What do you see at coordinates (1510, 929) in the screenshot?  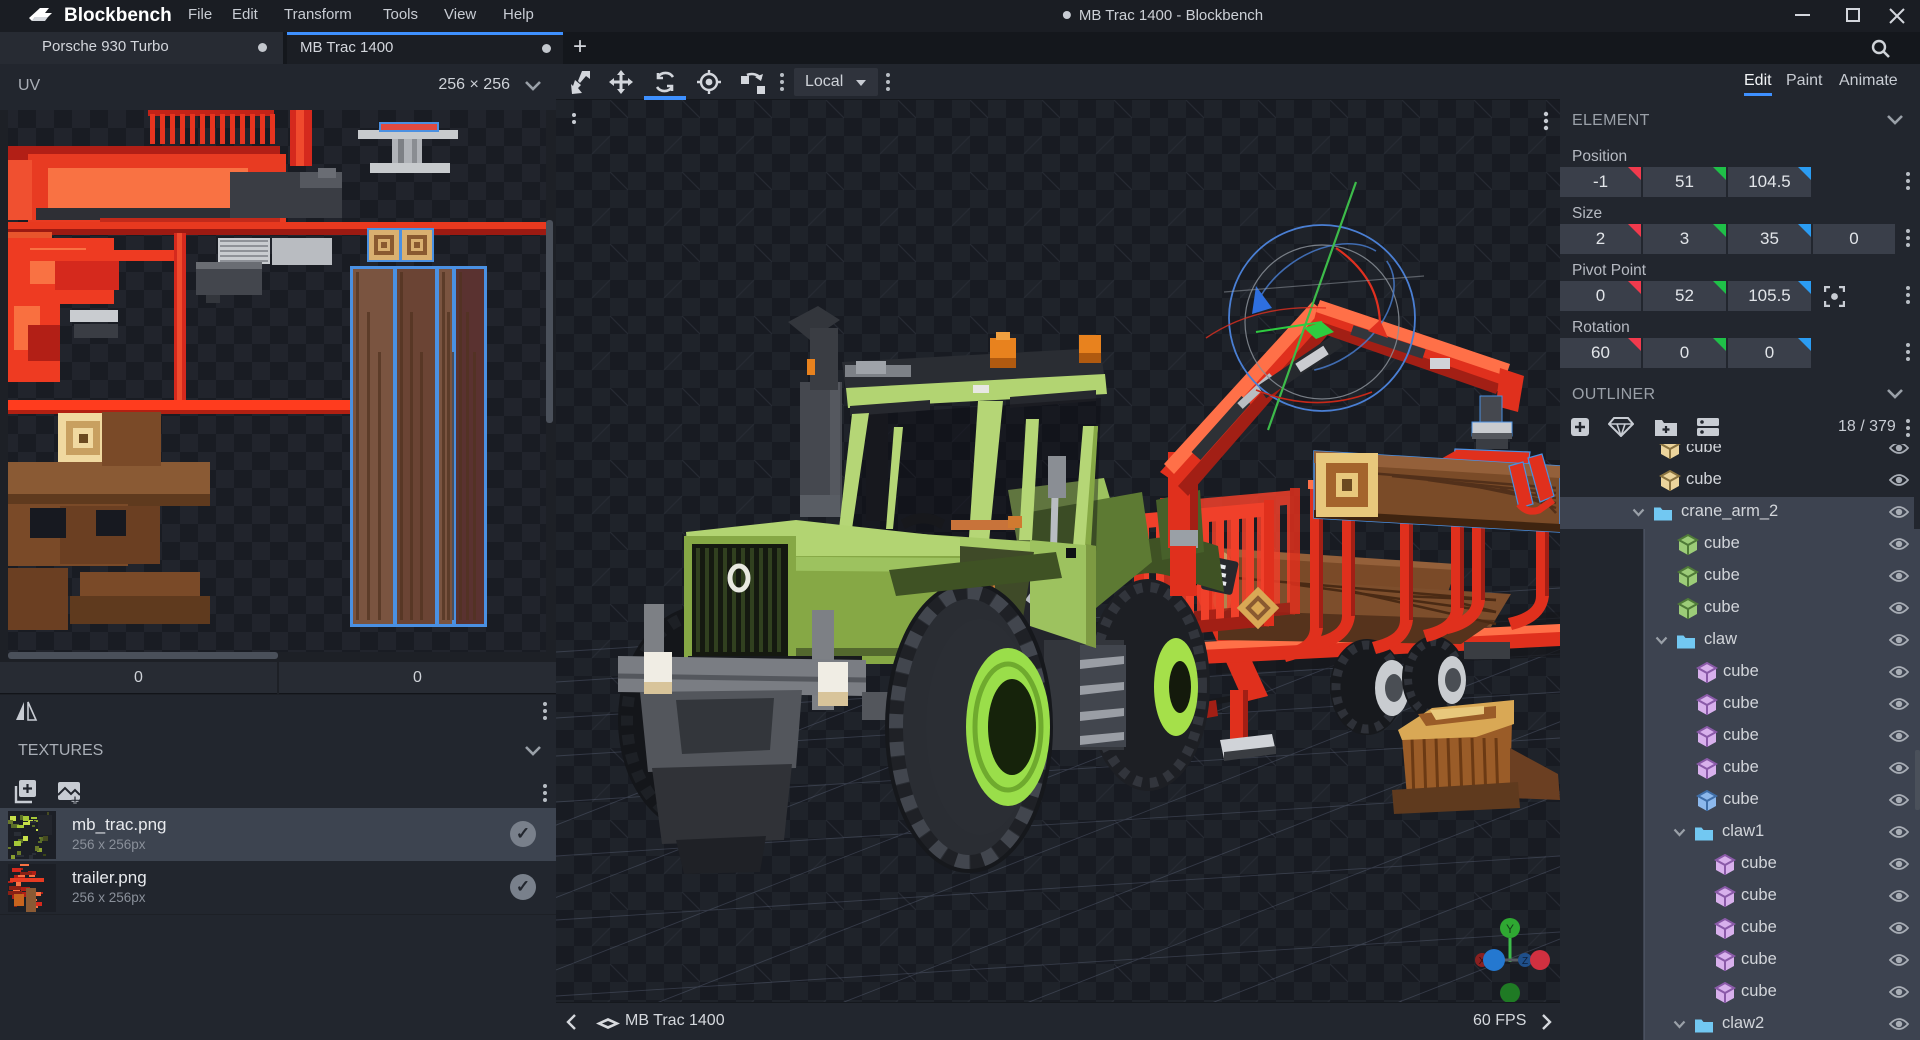 I see `svg-text: Y` at bounding box center [1510, 929].